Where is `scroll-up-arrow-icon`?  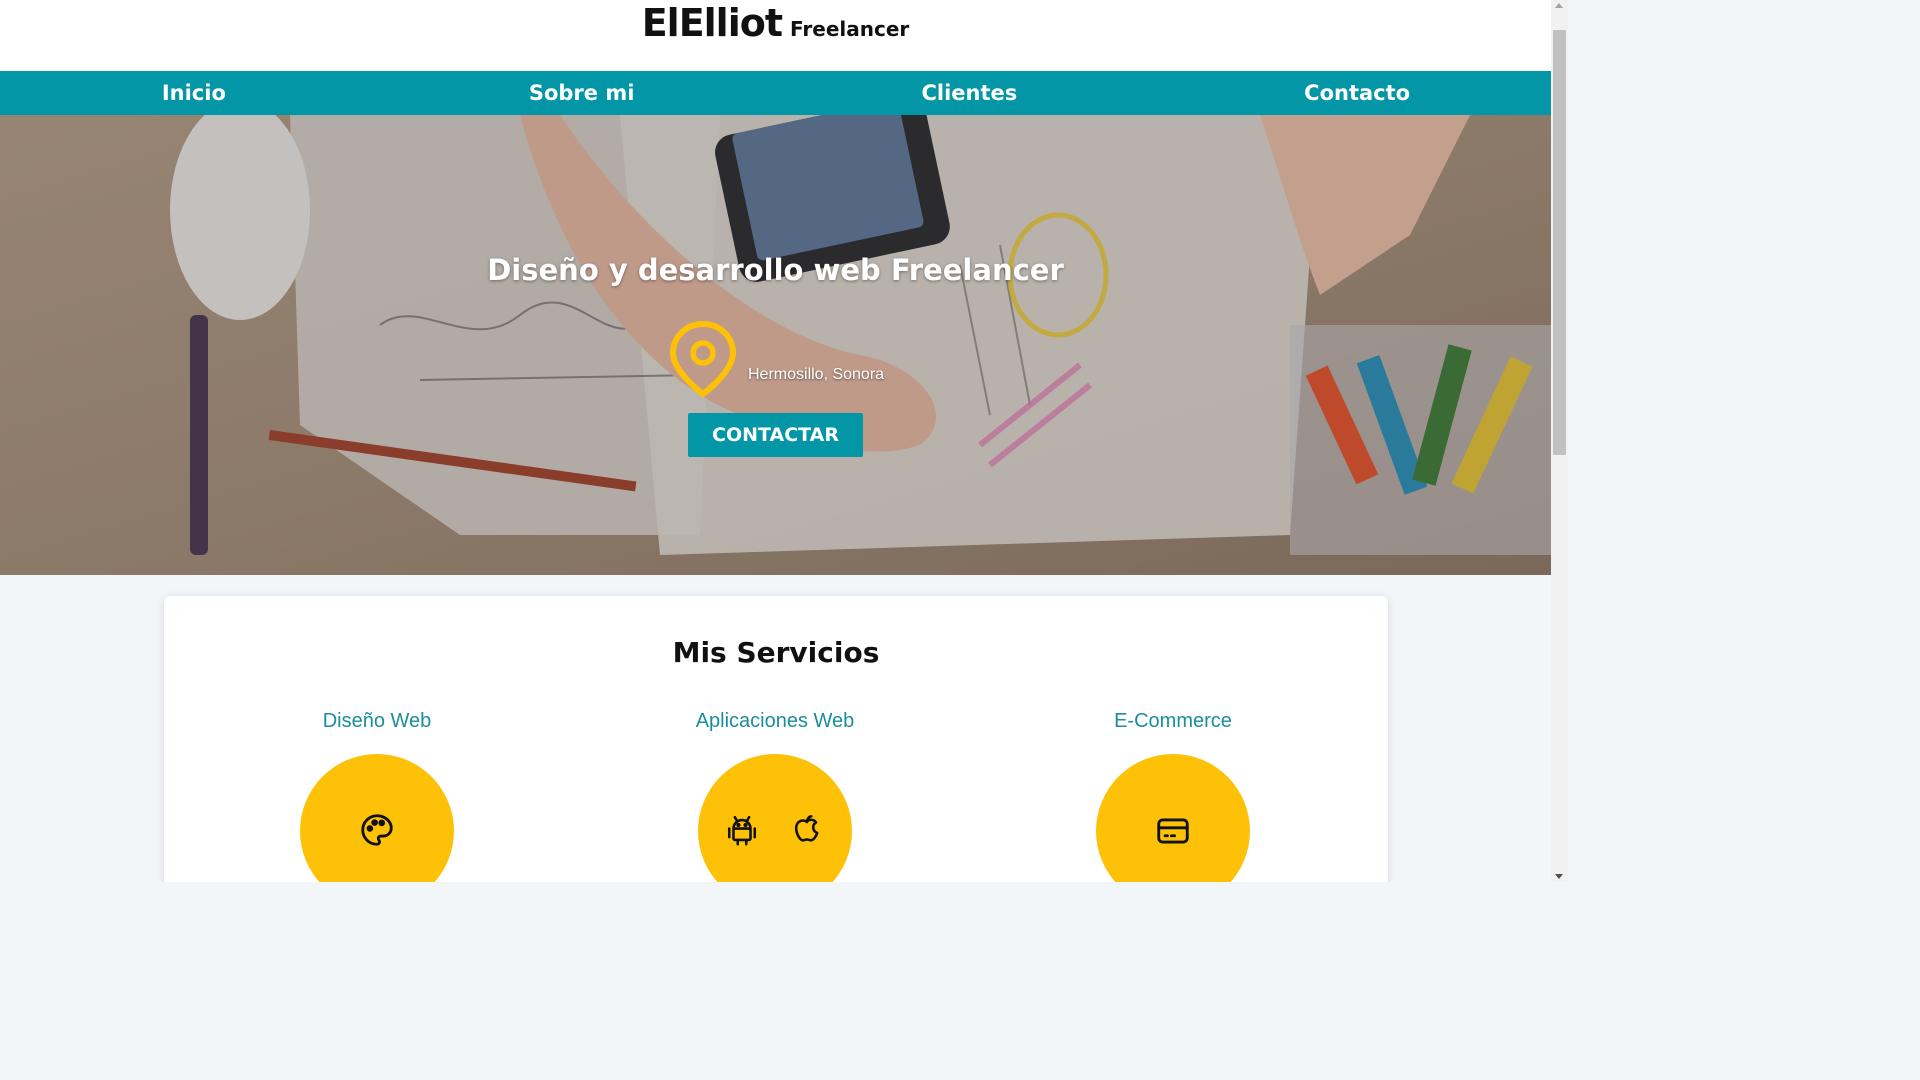
scroll-up-arrow-icon is located at coordinates (1559, 5).